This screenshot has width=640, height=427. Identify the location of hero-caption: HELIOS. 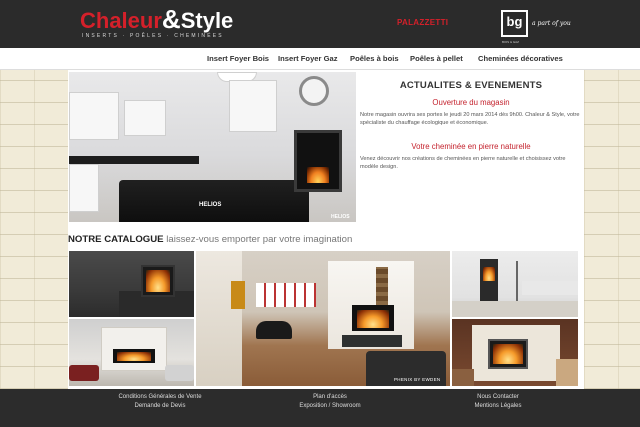
(210, 205).